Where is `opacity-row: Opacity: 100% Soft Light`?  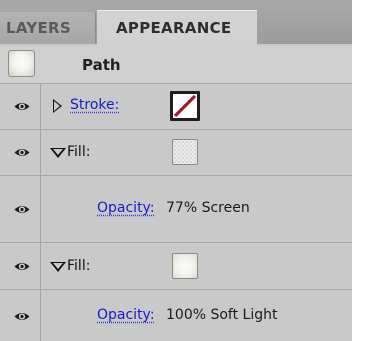
opacity-row: Opacity: 100% Soft Light is located at coordinates (176, 315).